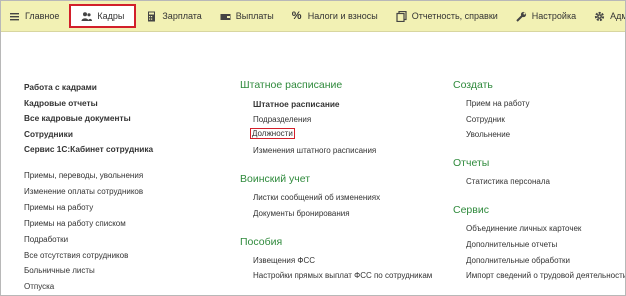 The height and width of the screenshot is (296, 626). Describe the element at coordinates (488, 134) in the screenshot. I see `link-create-dismissal: Увольнение` at that location.